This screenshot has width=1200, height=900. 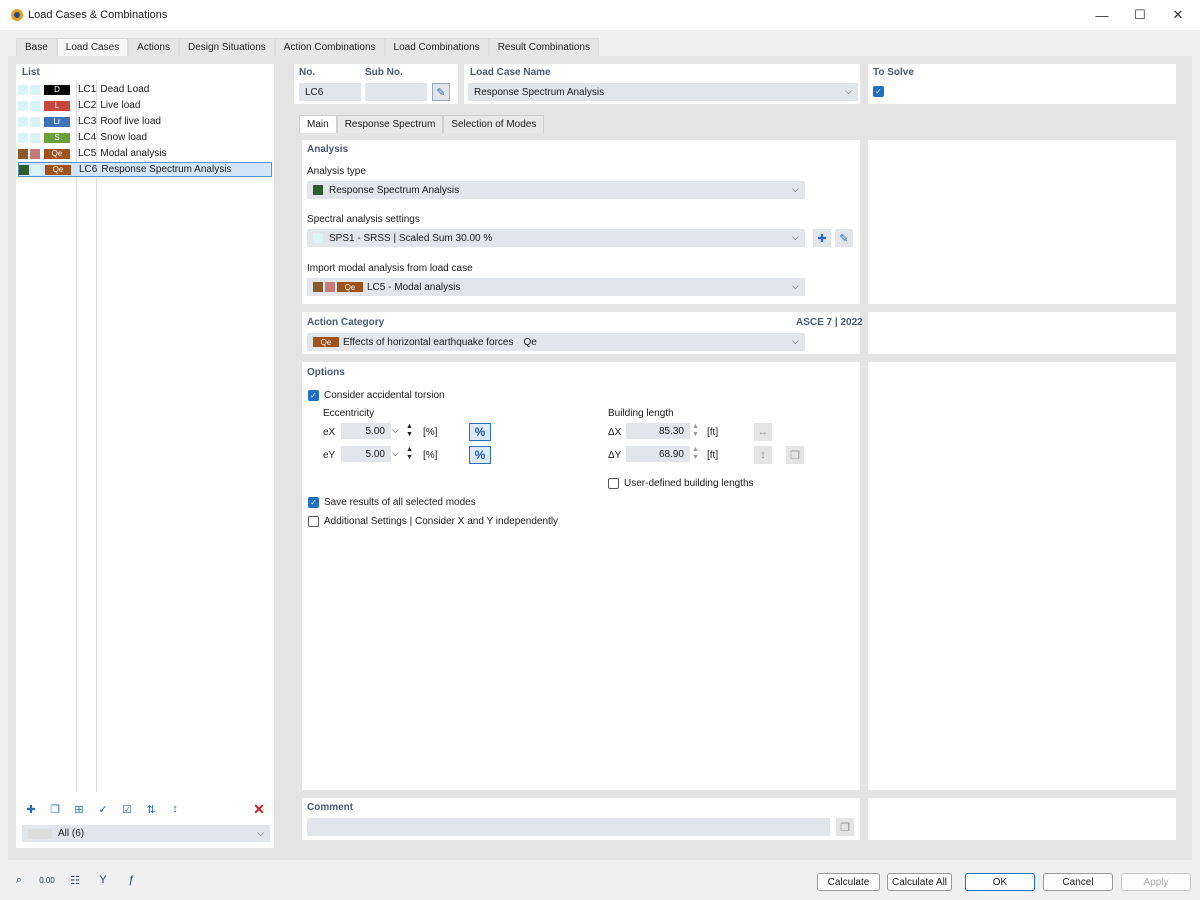 I want to click on list-divider, so click(x=96, y=436).